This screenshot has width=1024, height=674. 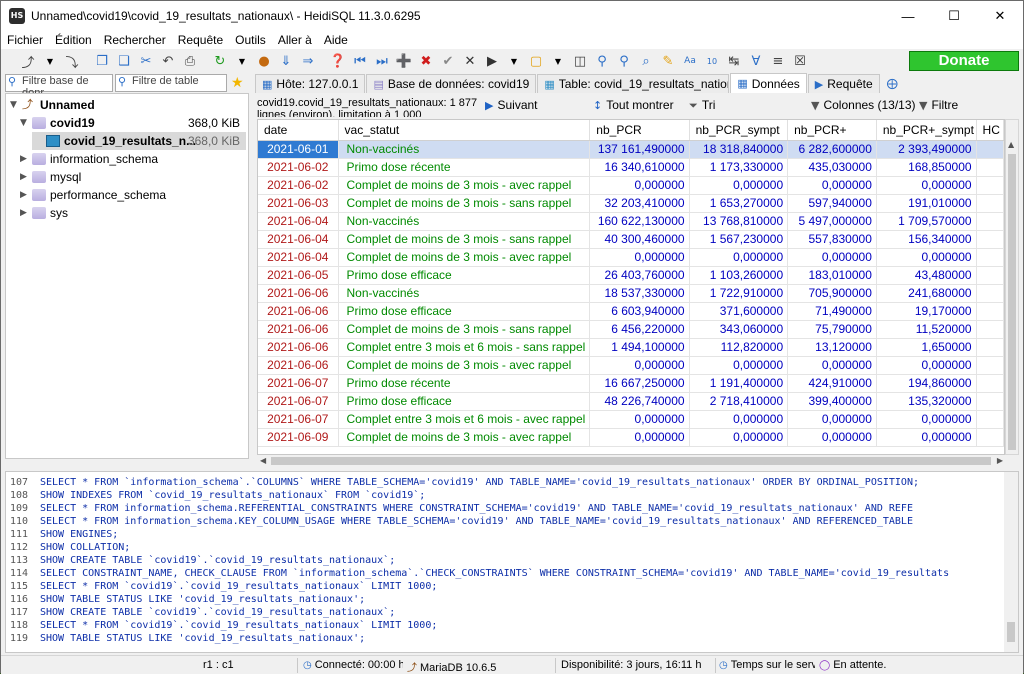 What do you see at coordinates (690, 61) in the screenshot?
I see `uppercase-icon: Aa` at bounding box center [690, 61].